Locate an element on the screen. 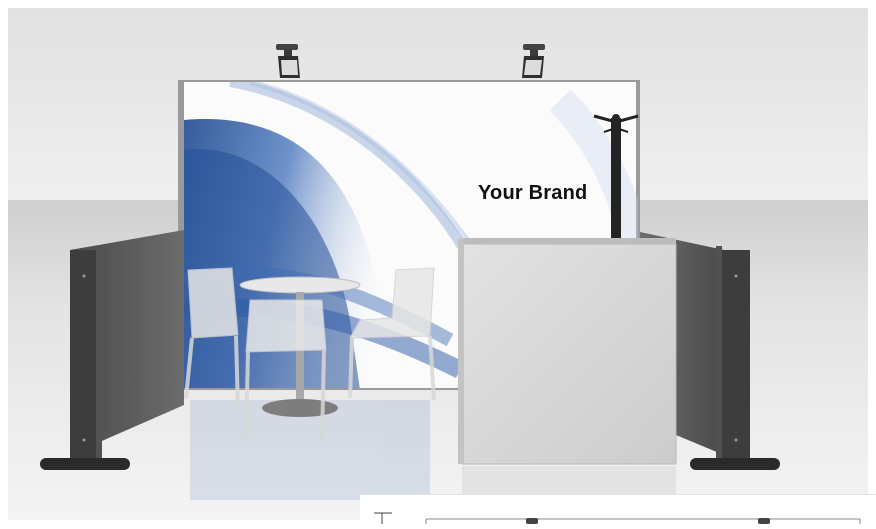 The width and height of the screenshot is (876, 529). inset-panel is located at coordinates (618, 509).